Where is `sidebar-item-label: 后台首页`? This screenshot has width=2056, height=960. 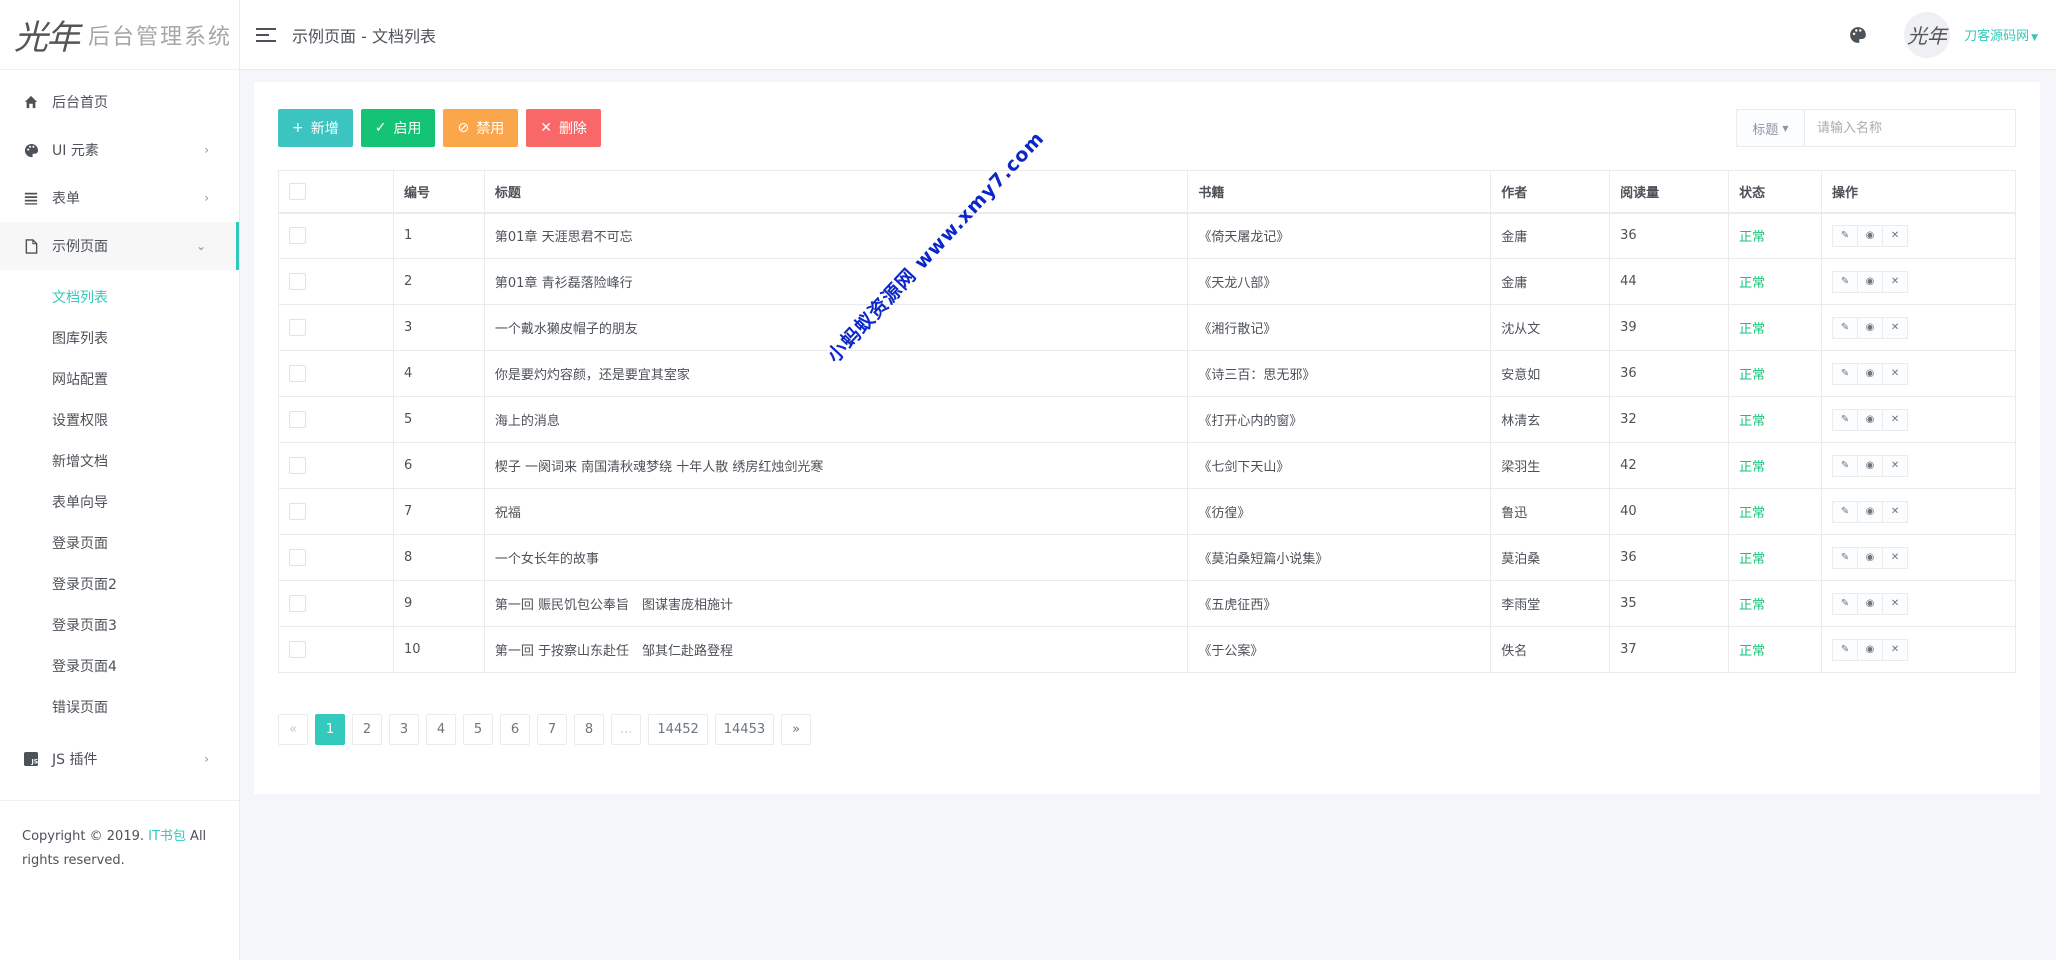 sidebar-item-label: 后台首页 is located at coordinates (80, 103).